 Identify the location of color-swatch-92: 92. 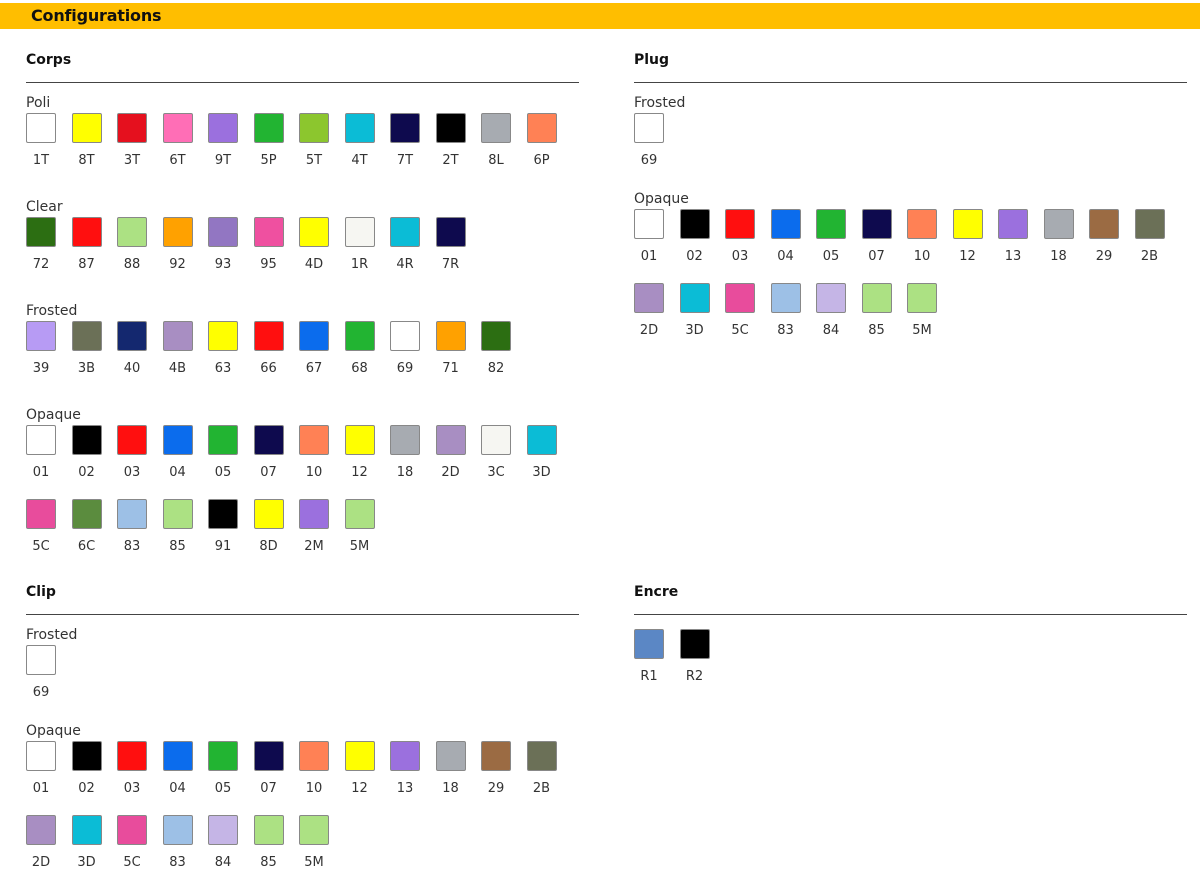
(185, 254).